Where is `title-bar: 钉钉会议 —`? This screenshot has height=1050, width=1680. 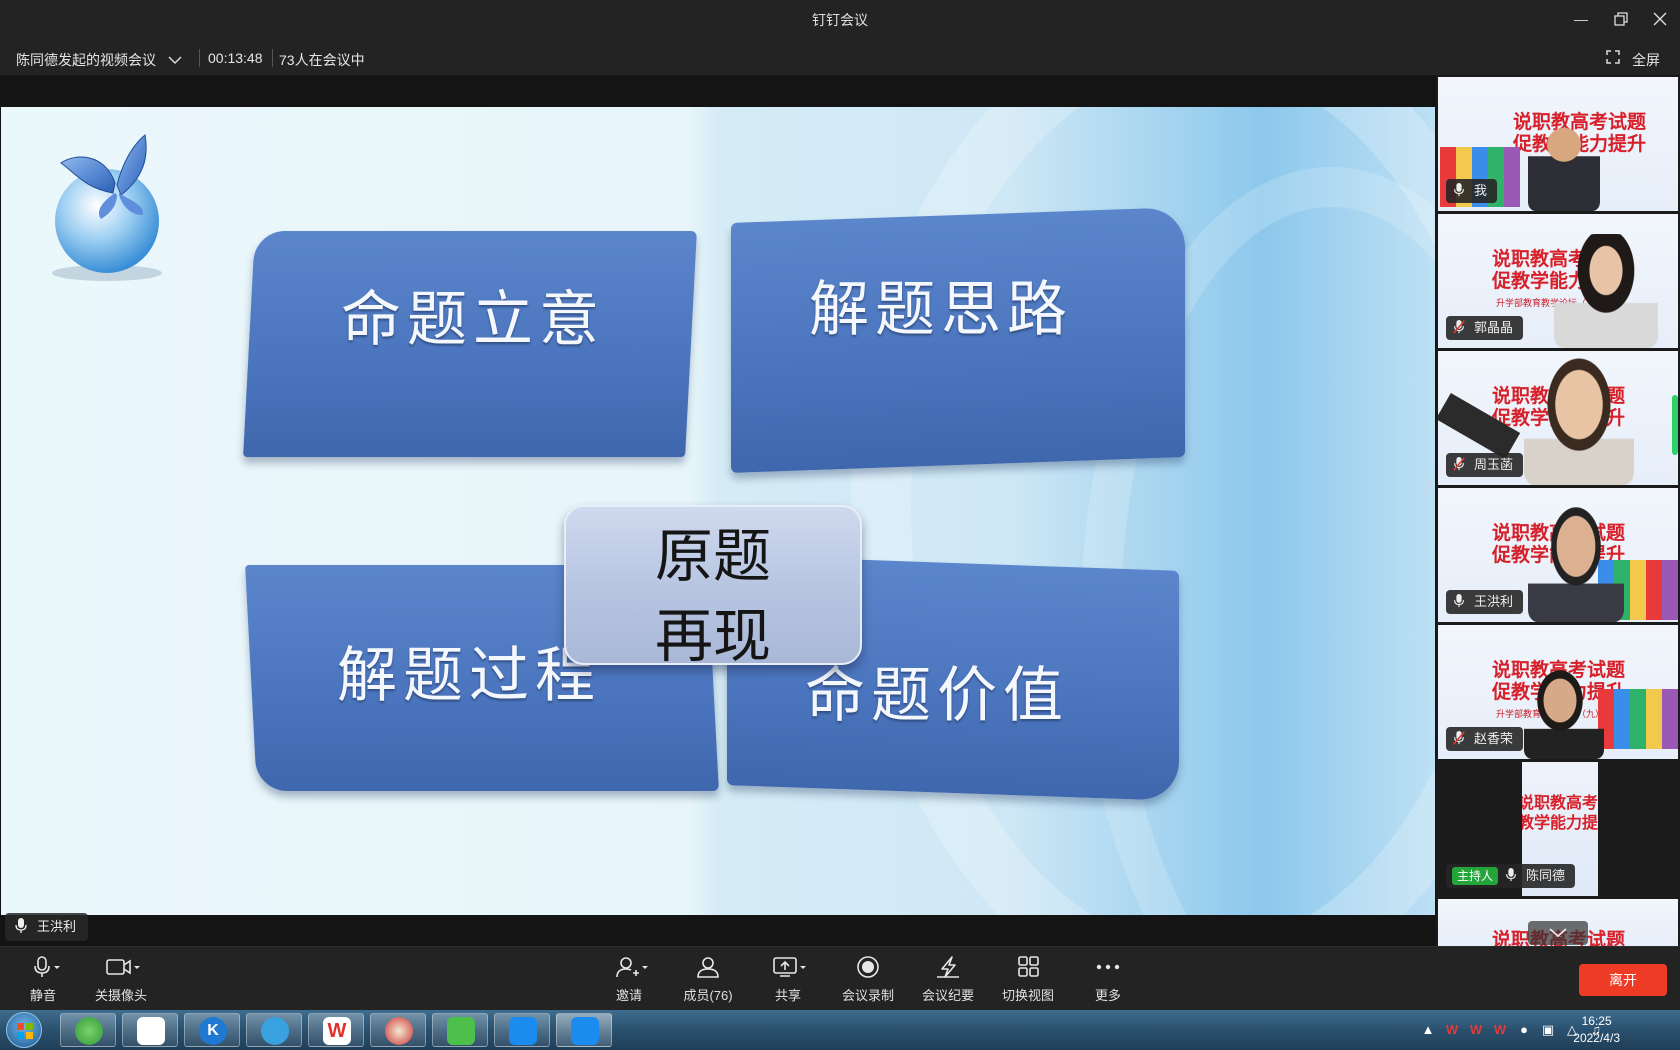
title-bar: 钉钉会议 — is located at coordinates (840, 19).